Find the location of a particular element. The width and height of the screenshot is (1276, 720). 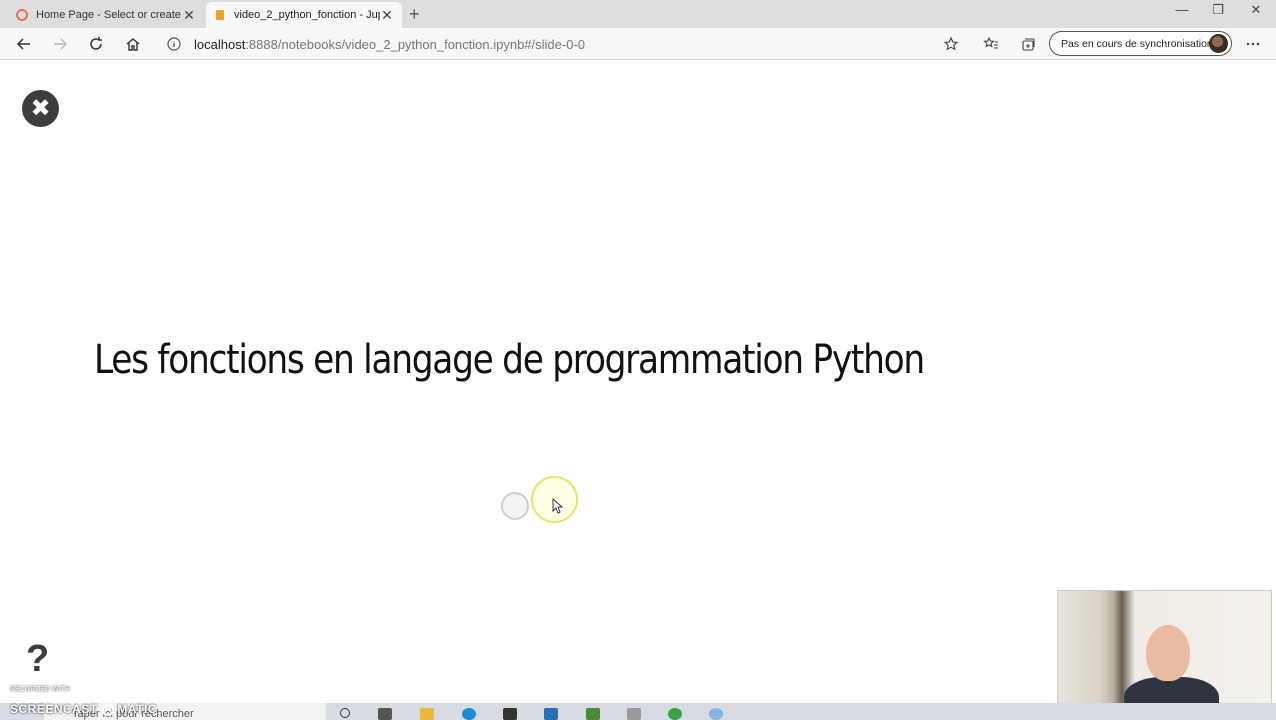

tab-notebook: video_2_python_fonction - Jupyt ✕ is located at coordinates (304, 15).